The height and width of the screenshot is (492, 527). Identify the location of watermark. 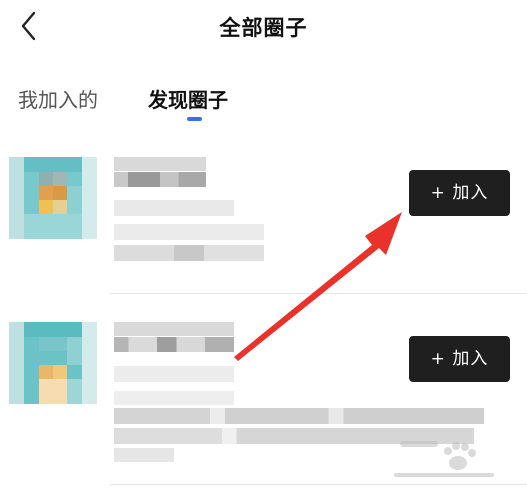
(445, 456).